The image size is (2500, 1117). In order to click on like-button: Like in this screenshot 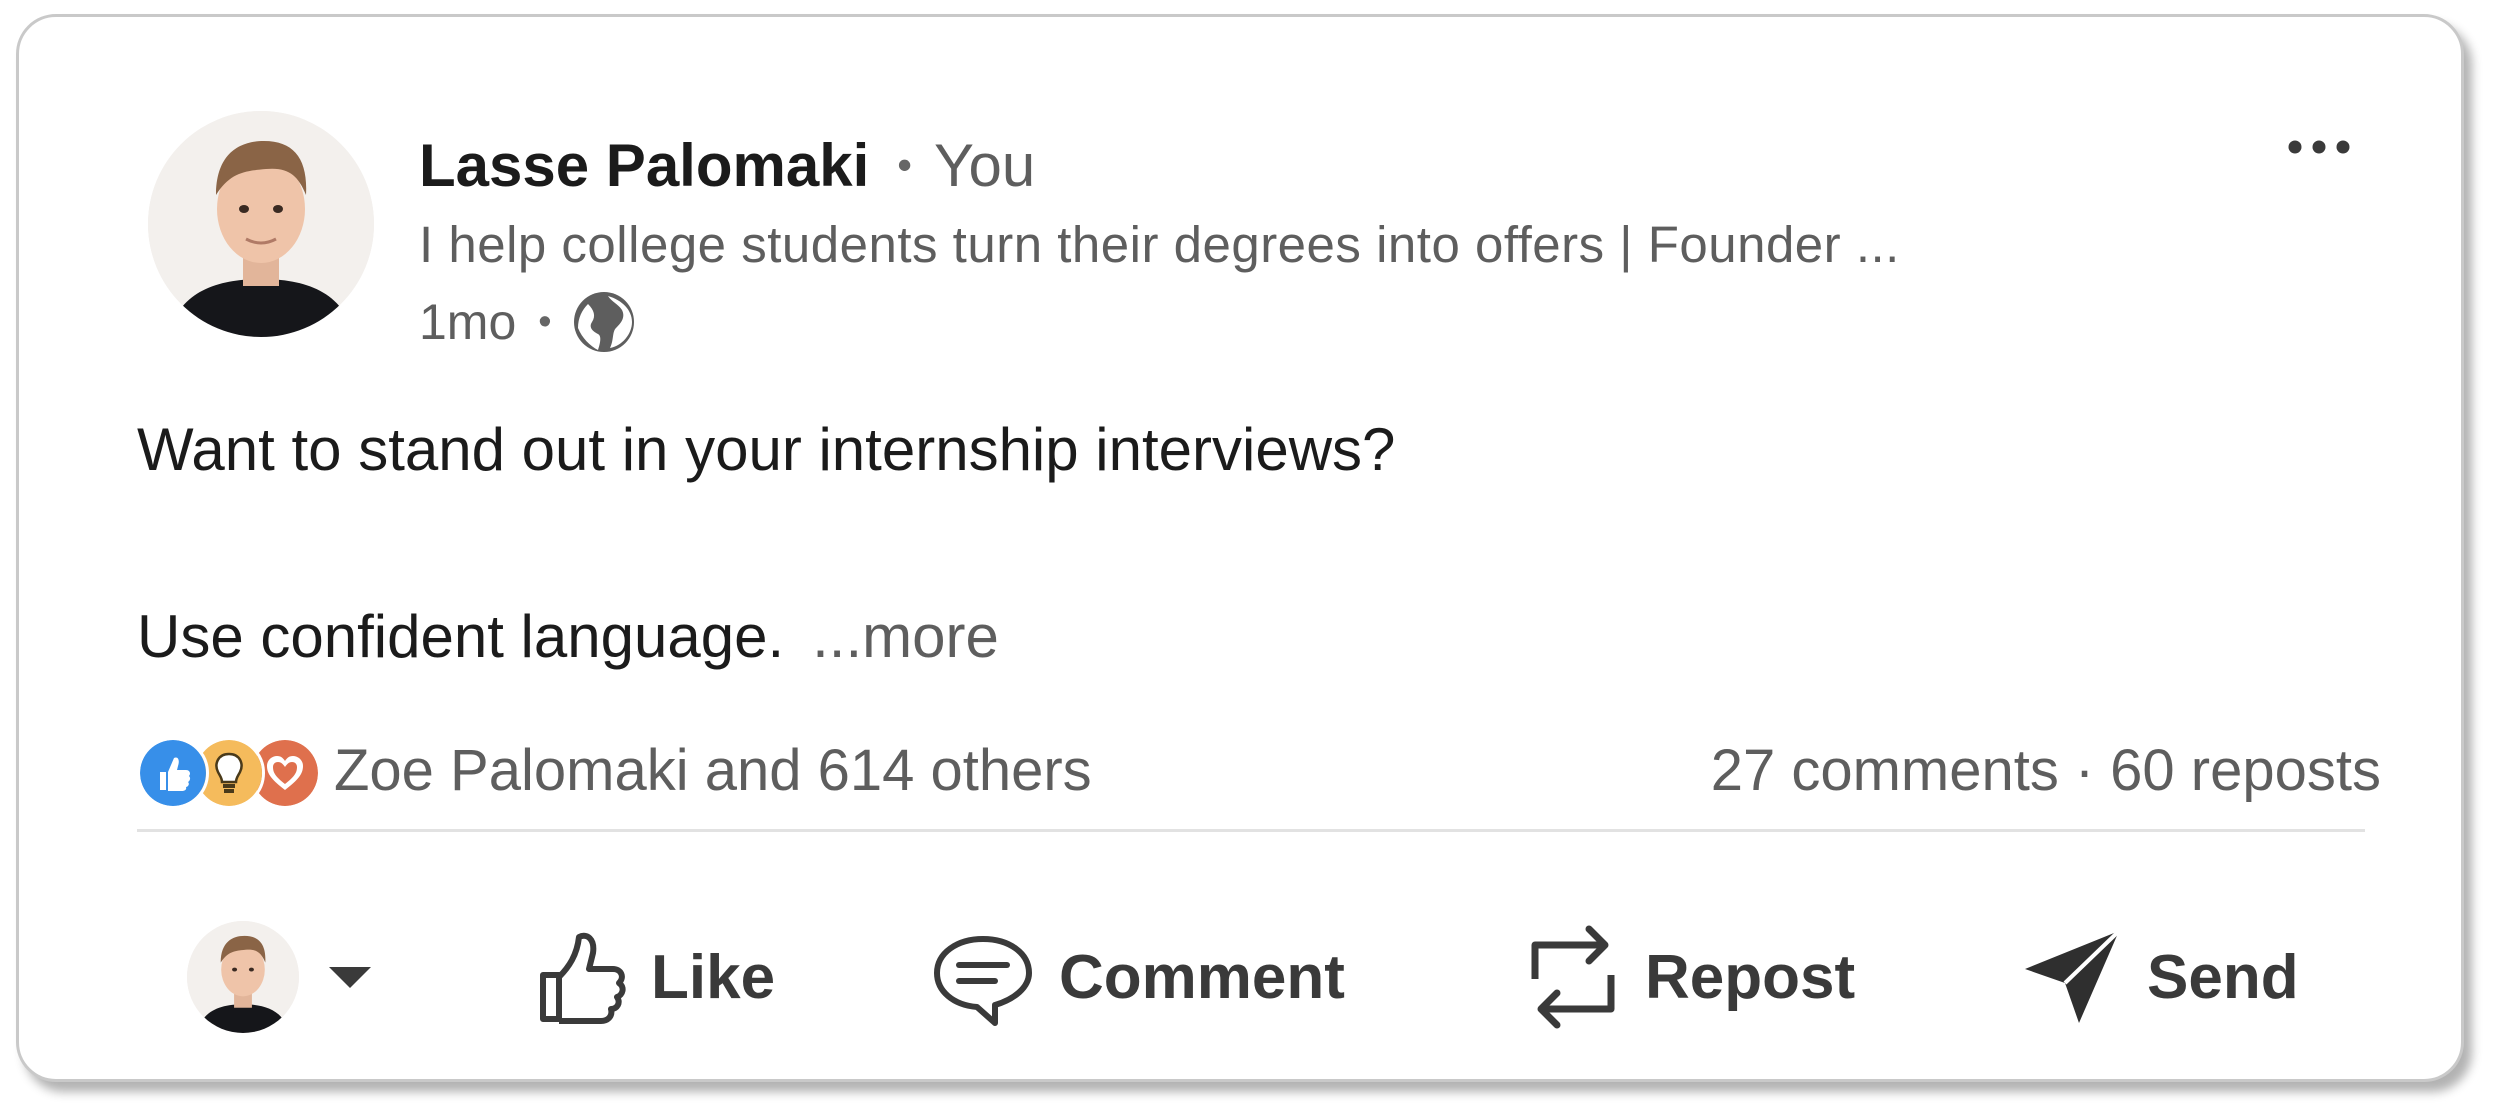, I will do `click(654, 977)`.